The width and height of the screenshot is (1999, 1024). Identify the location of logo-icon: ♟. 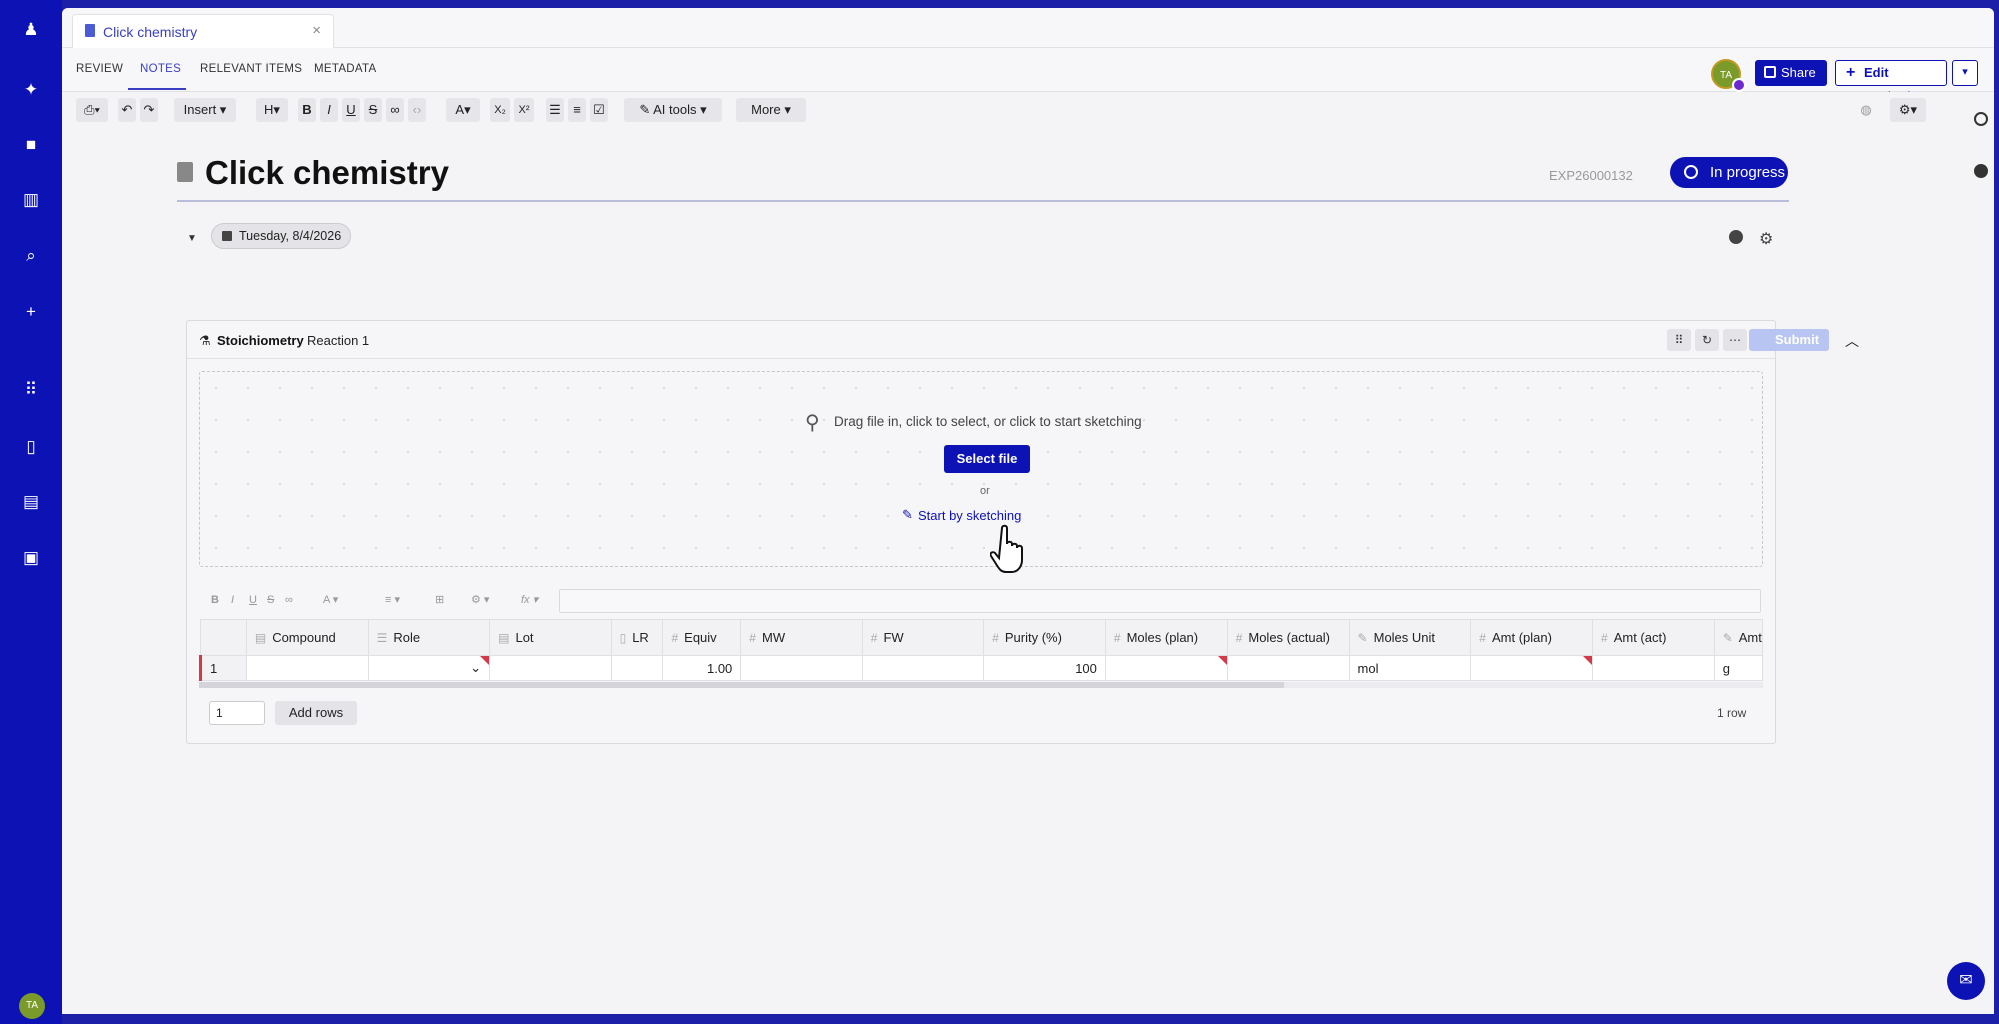
(31, 30).